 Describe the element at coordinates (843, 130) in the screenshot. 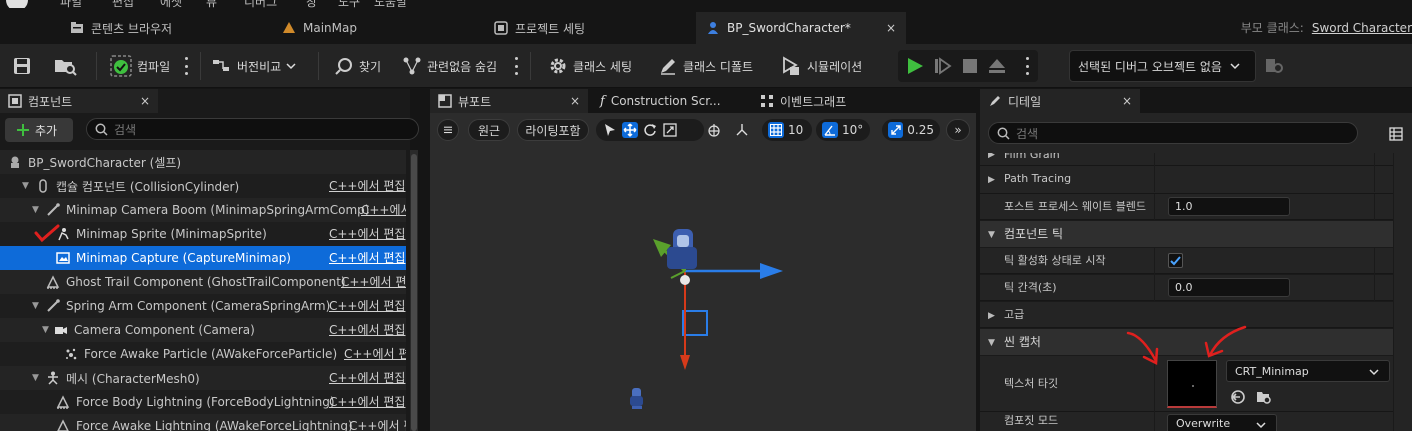

I see `rotation-snap-group: 10°` at that location.